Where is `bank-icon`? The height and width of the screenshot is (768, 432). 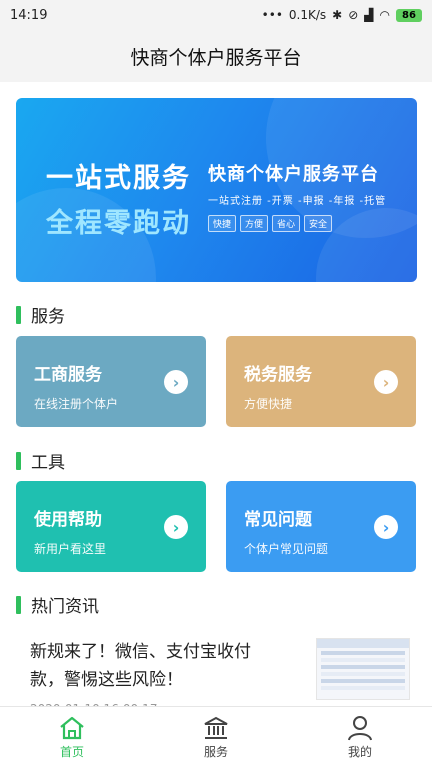
bank-icon is located at coordinates (216, 727).